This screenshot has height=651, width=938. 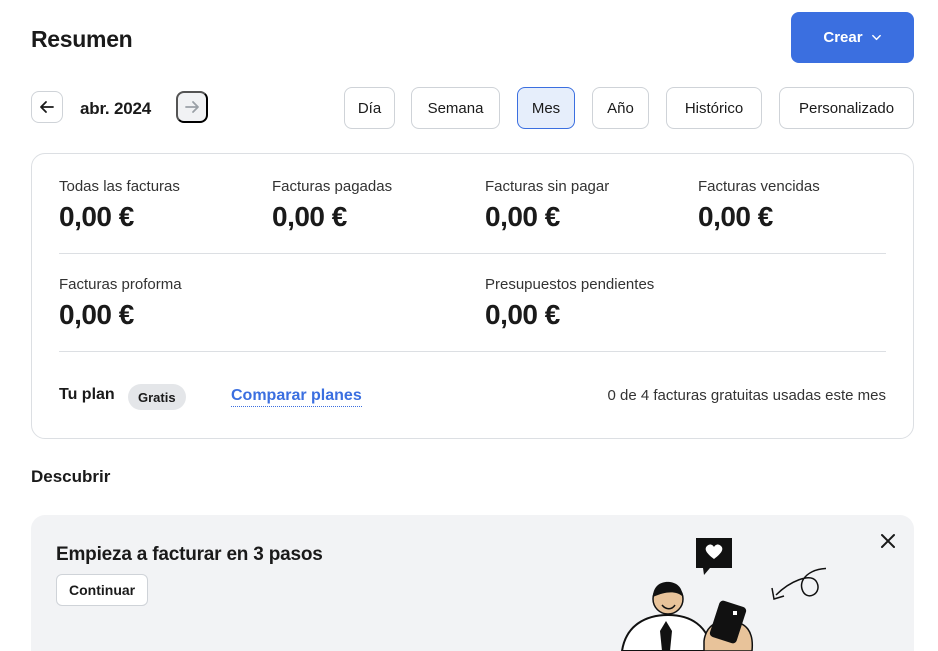 I want to click on onboarding-illustration, so click(x=723, y=594).